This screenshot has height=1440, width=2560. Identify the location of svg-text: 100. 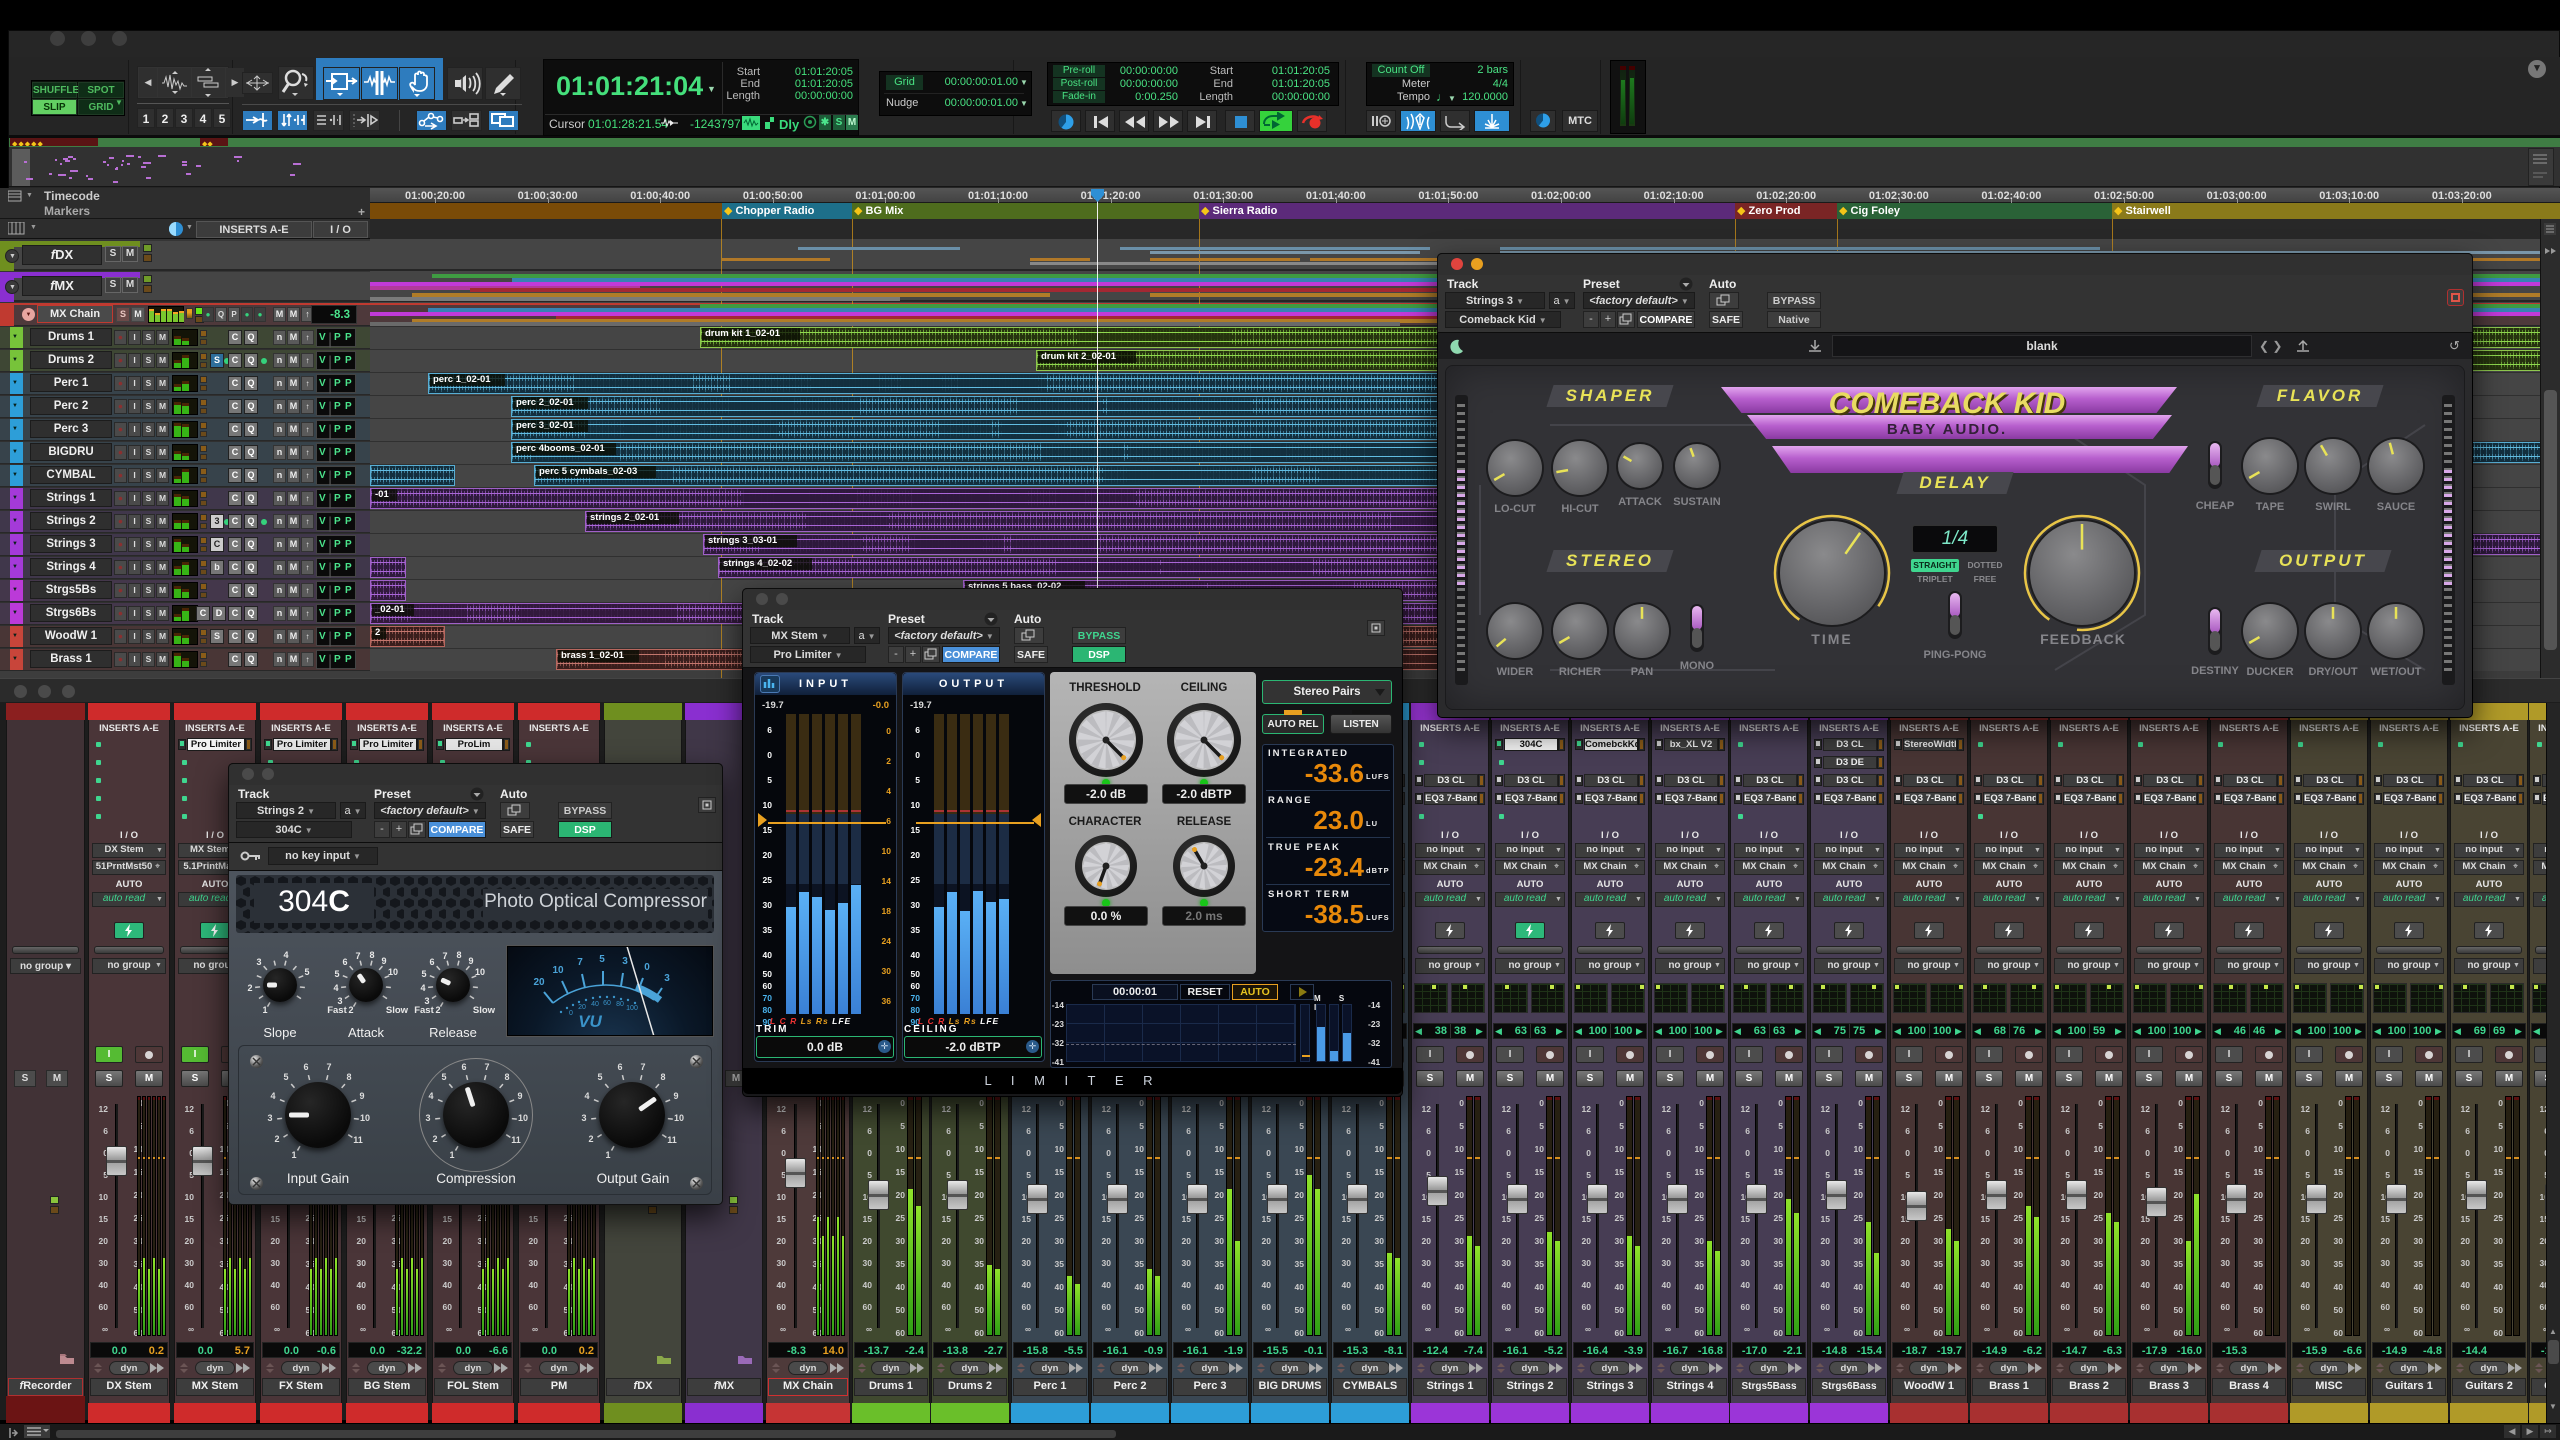
(632, 1008).